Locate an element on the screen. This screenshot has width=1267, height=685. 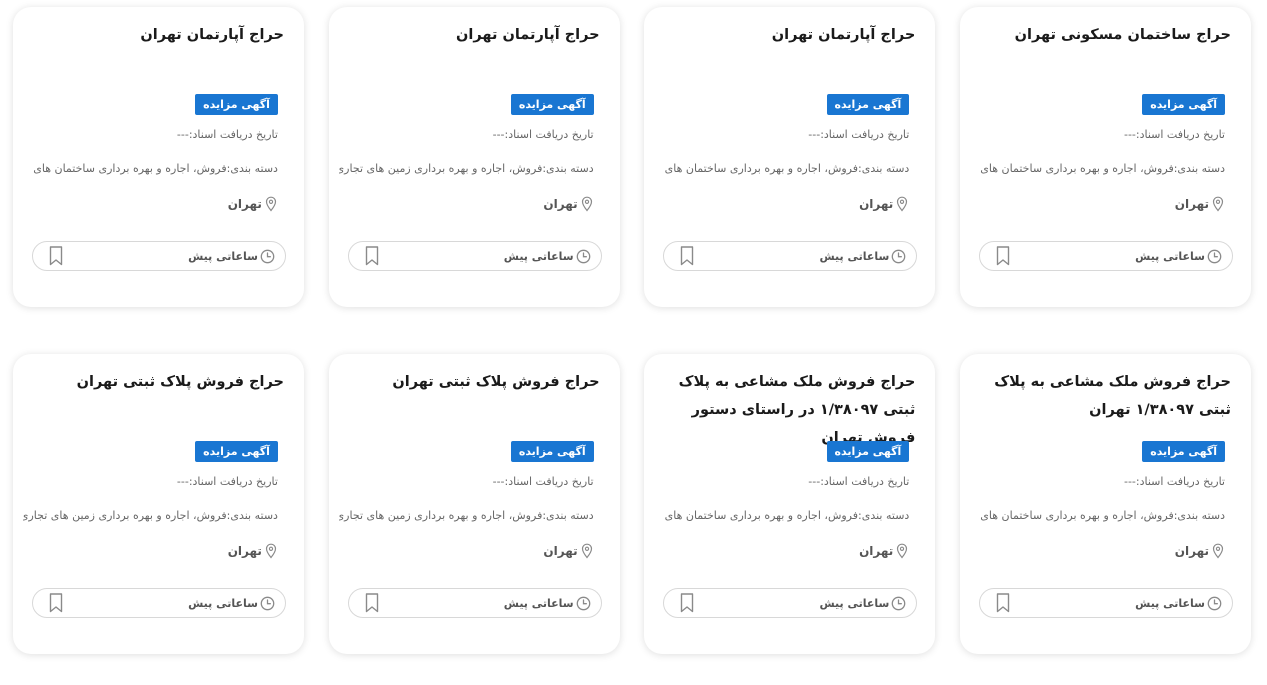
card-title: حراج ساختمان مسکونی تهران is located at coordinates (1102, 35).